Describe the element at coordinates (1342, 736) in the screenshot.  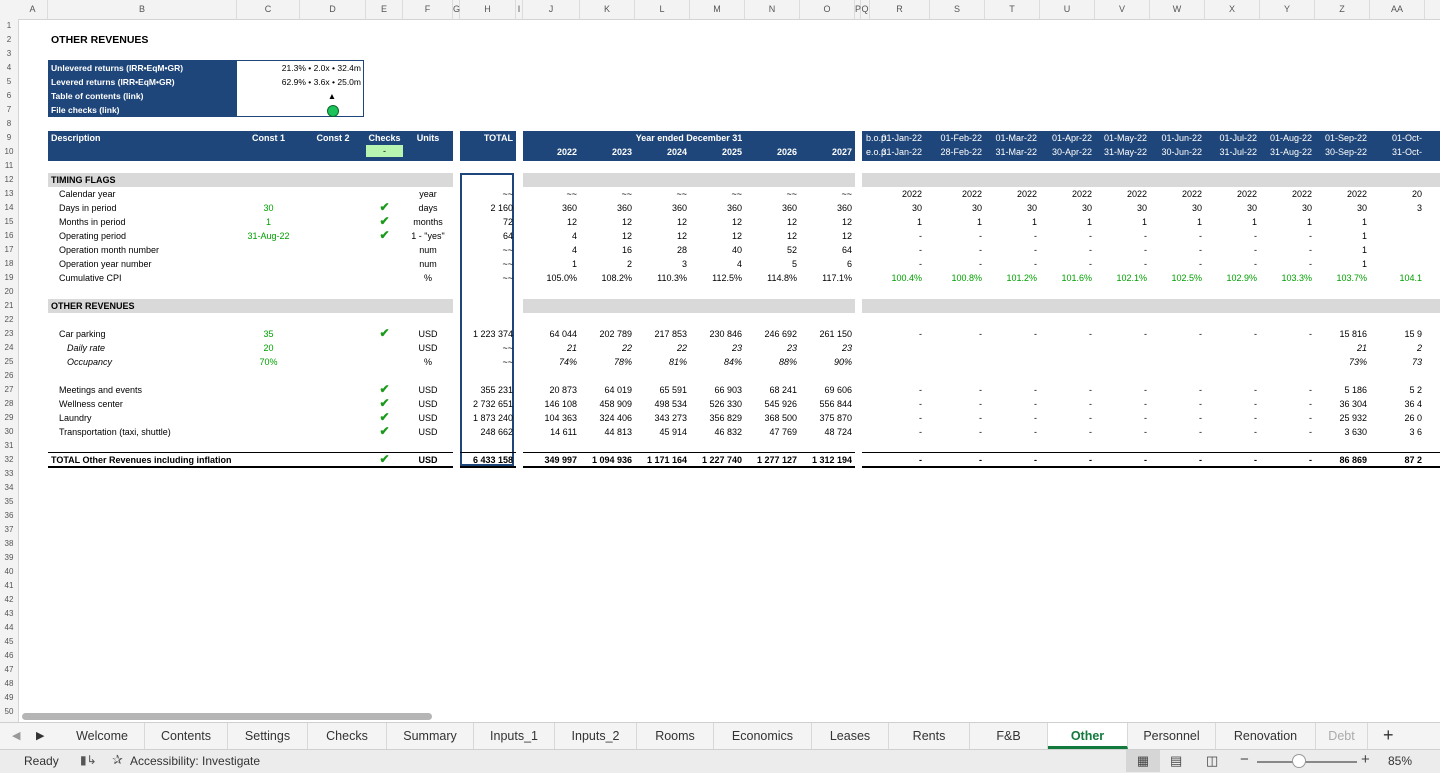
I see `tab-debt: Debt` at that location.